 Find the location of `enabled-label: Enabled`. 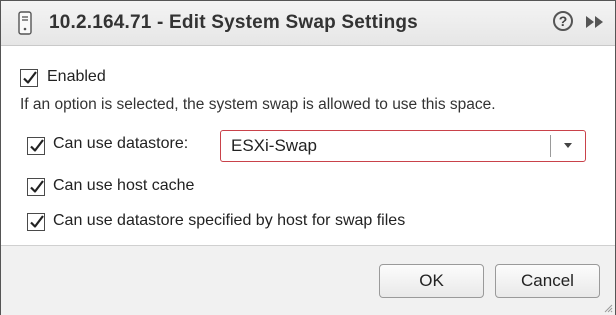

enabled-label: Enabled is located at coordinates (76, 76).